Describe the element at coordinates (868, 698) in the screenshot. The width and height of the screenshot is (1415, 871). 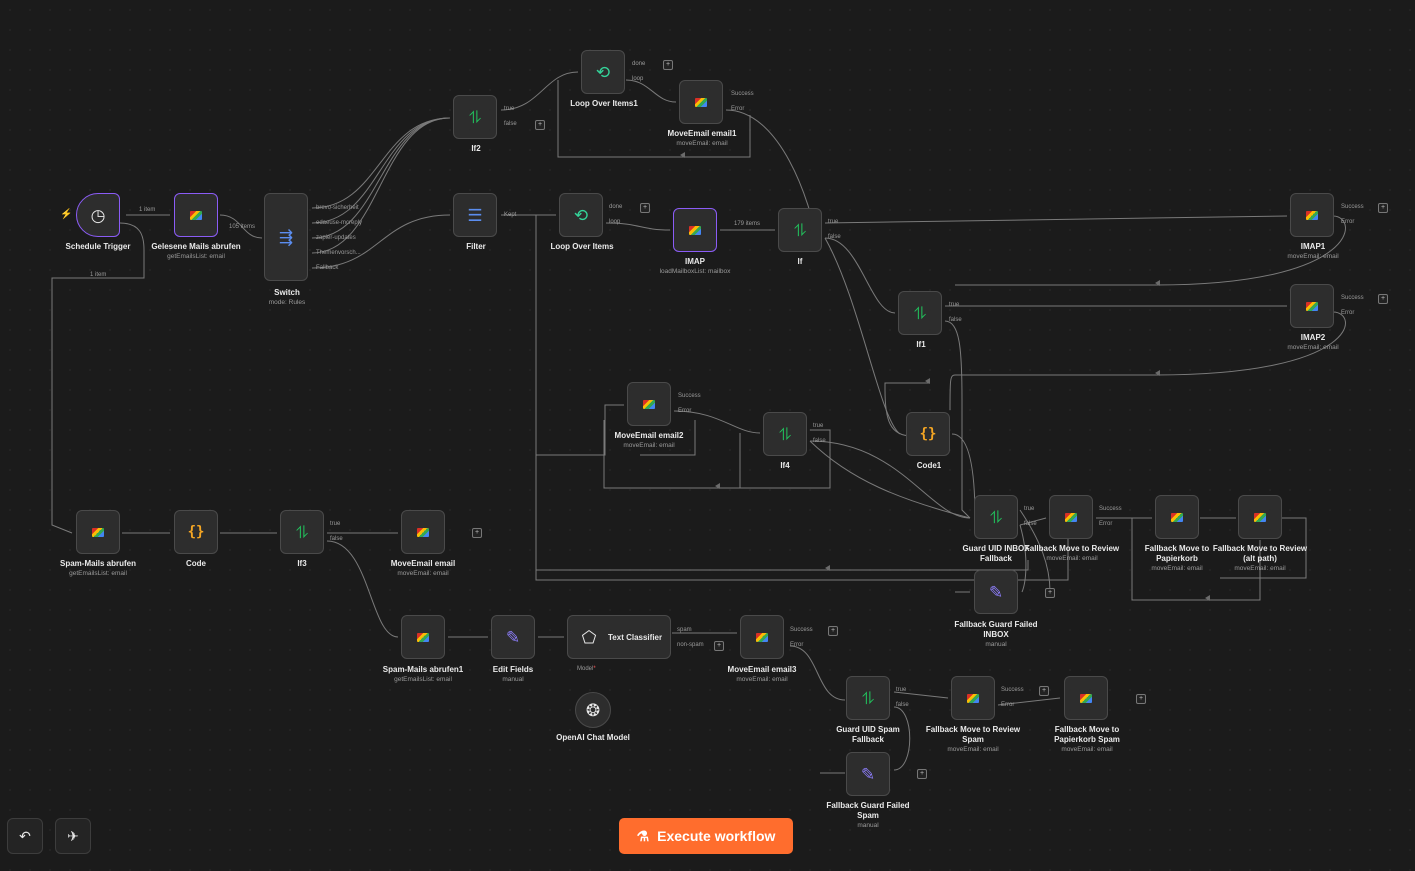
I see `node-guard-uid-spam: ⥮` at that location.